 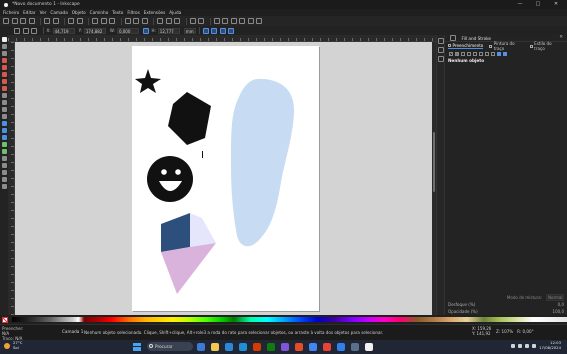 What do you see at coordinates (506, 46) in the screenshot?
I see `tab-stroke-paint: Pintura do traço` at bounding box center [506, 46].